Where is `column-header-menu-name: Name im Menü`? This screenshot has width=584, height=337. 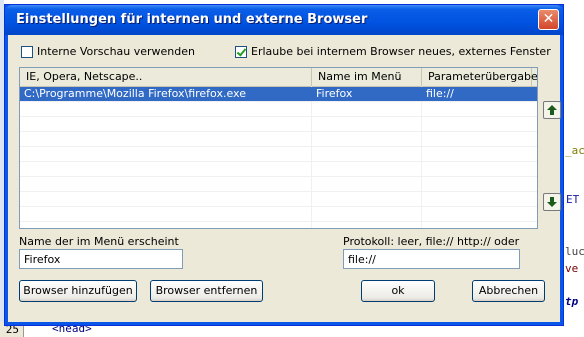
column-header-menu-name: Name im Menü is located at coordinates (367, 77).